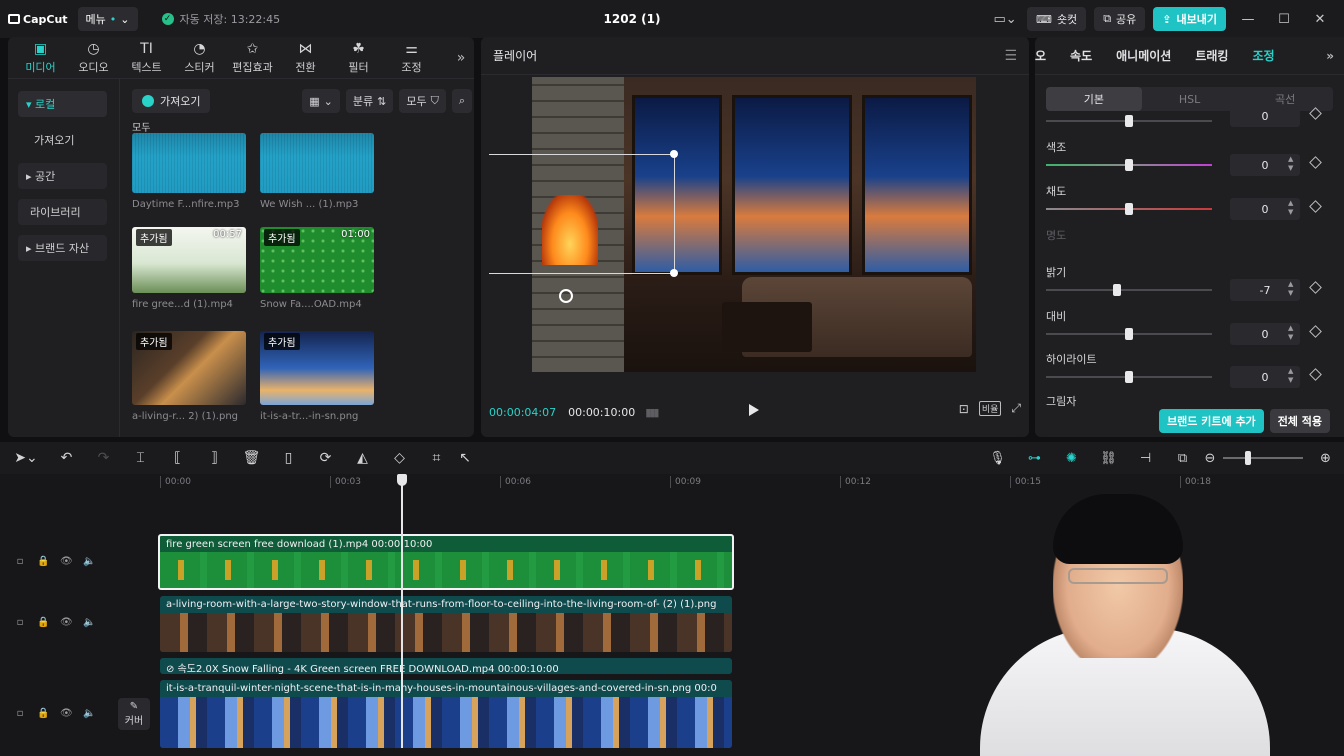  What do you see at coordinates (288, 458) in the screenshot?
I see `freeze-frame-icon: ▯` at bounding box center [288, 458].